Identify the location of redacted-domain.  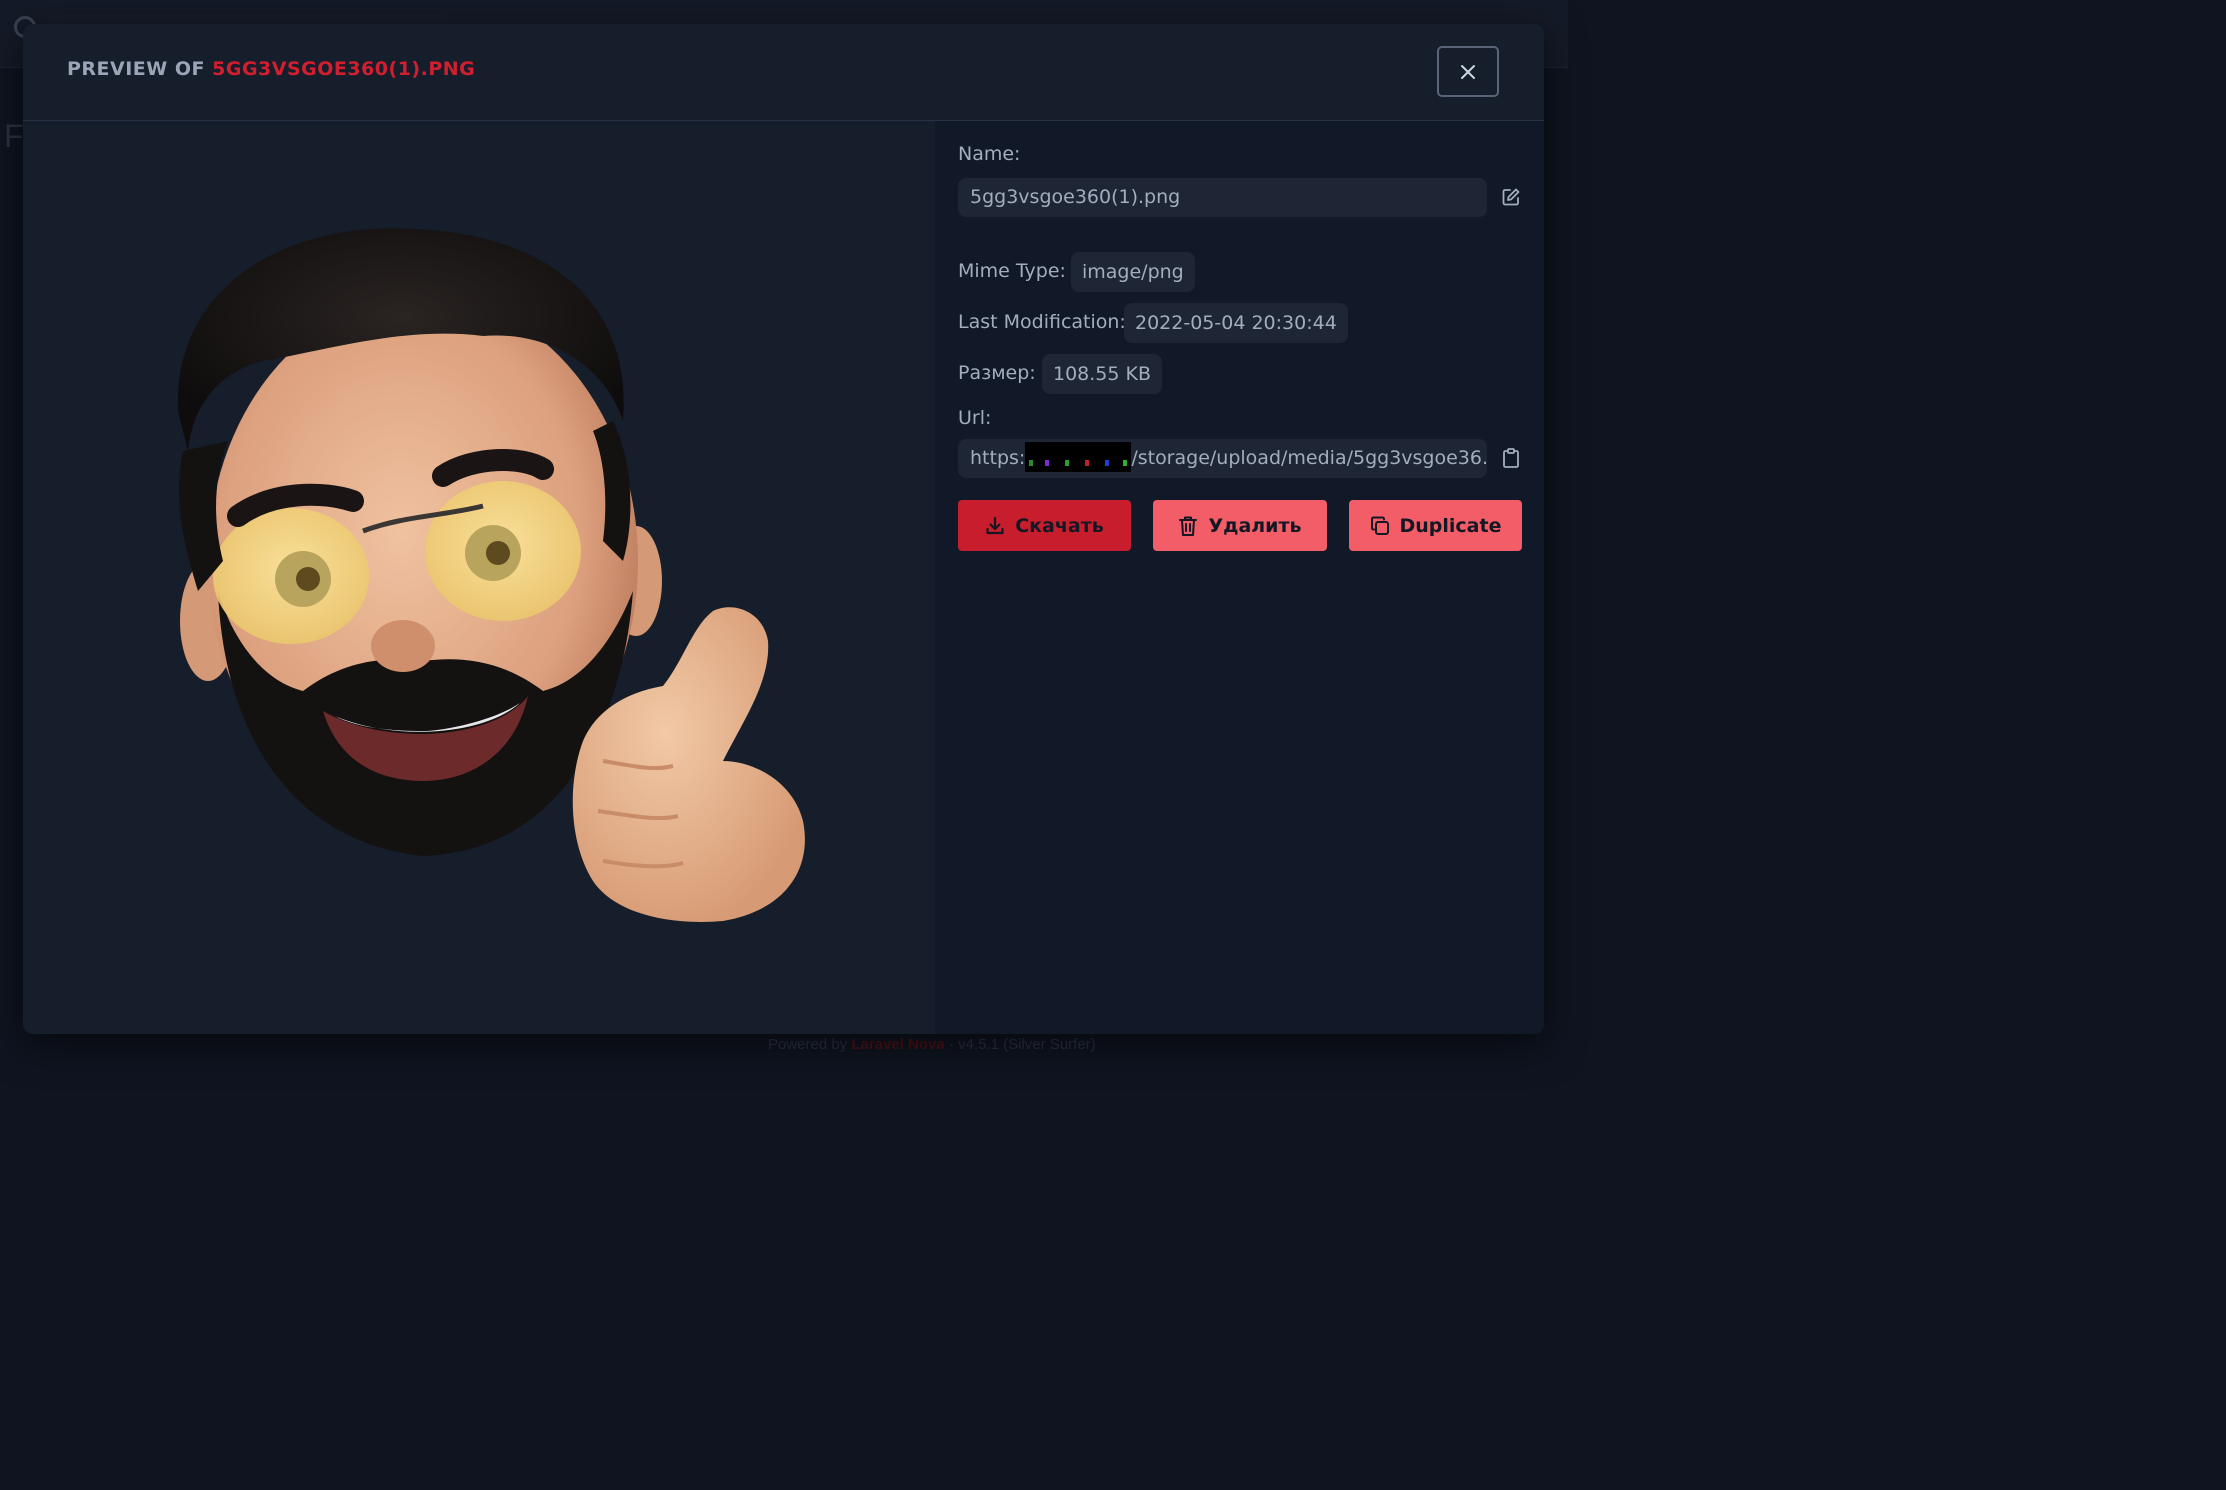
(1078, 456).